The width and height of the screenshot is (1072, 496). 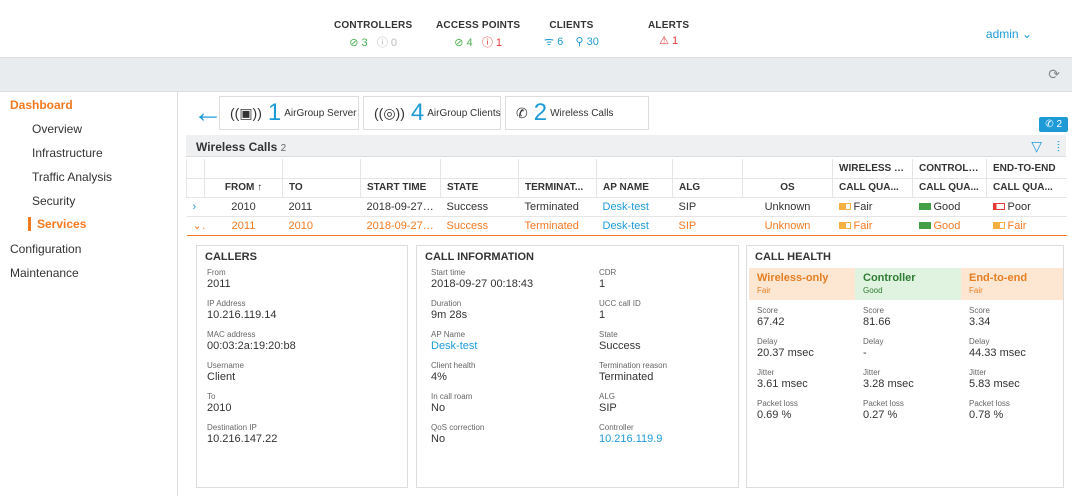 What do you see at coordinates (364, 43) in the screenshot?
I see `controllers-up: 3` at bounding box center [364, 43].